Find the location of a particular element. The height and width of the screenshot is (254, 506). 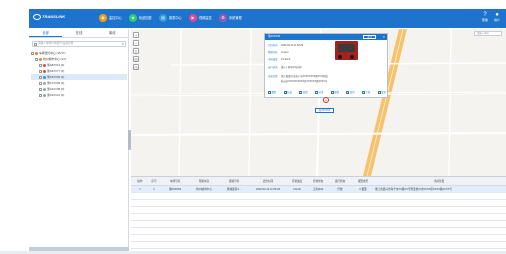

tree-node-label: 浙A7XX09 (0) is located at coordinates (56, 83).